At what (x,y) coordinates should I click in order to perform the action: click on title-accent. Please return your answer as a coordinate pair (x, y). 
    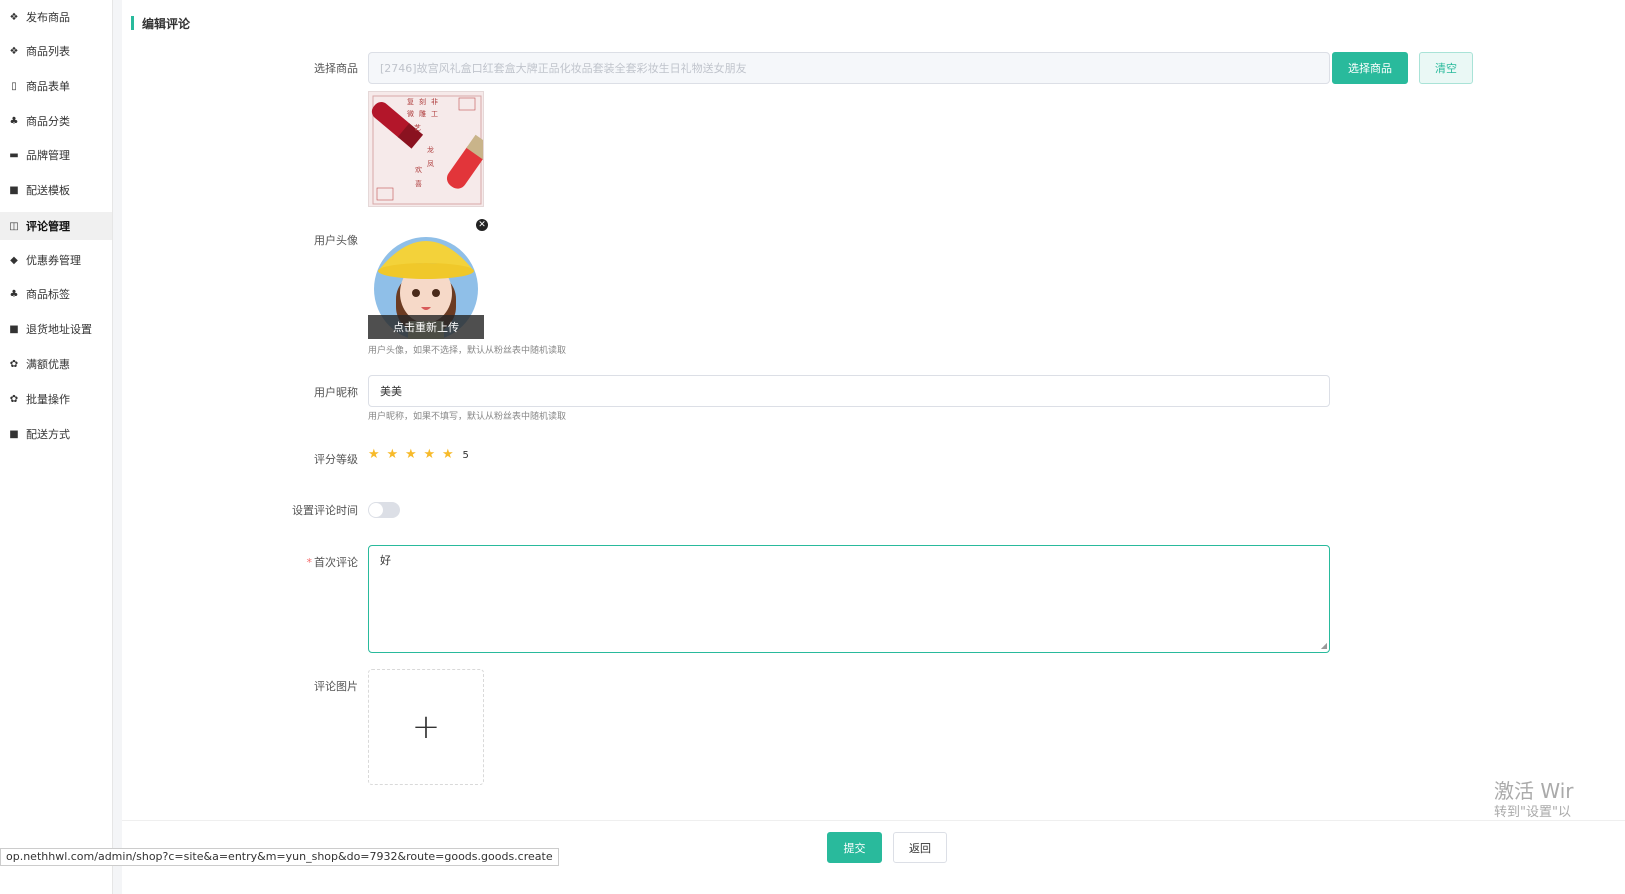
    Looking at the image, I should click on (132, 23).